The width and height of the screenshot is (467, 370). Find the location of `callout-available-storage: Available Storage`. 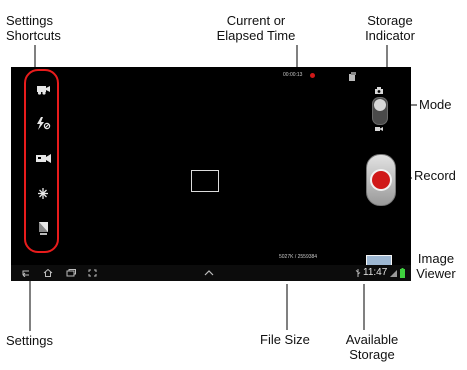

callout-available-storage: Available Storage is located at coordinates (372, 347).